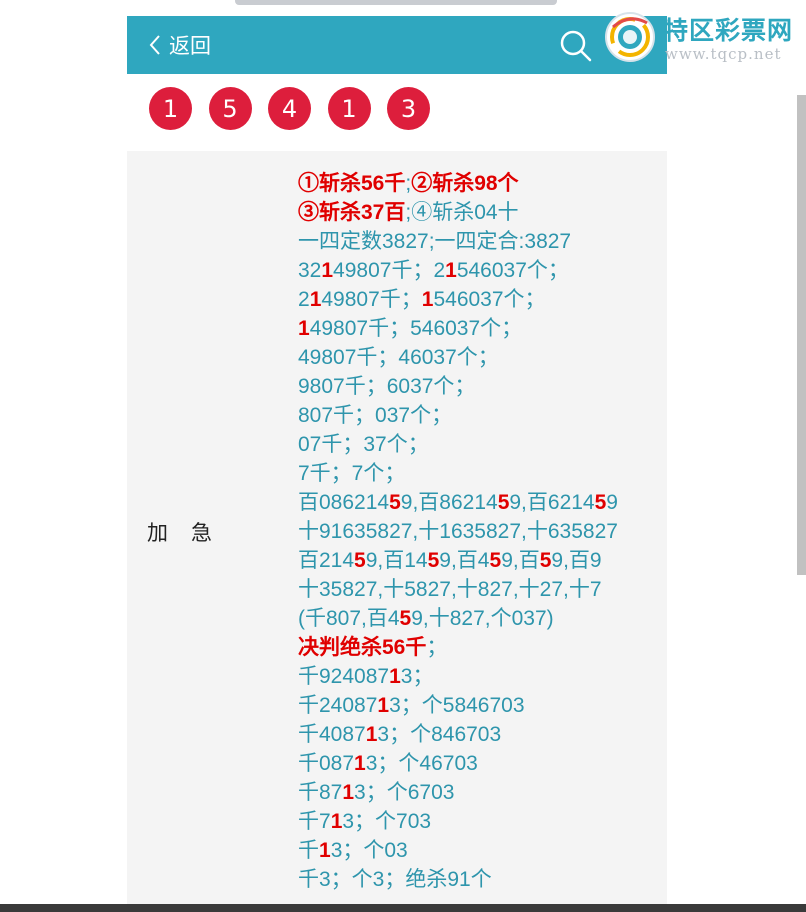 This screenshot has height=912, width=806. I want to click on line-text: 49807千；, so click(371, 299).